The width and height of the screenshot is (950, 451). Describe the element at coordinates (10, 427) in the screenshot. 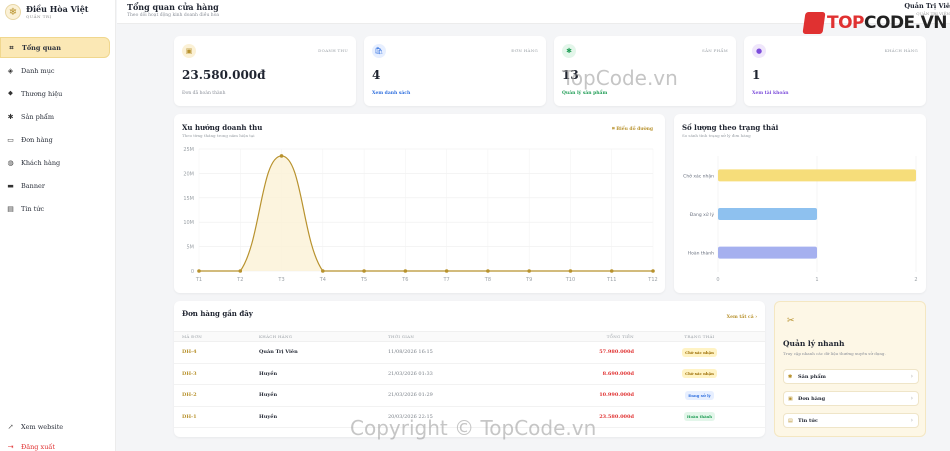

I see `external-link-icon: ↗` at that location.